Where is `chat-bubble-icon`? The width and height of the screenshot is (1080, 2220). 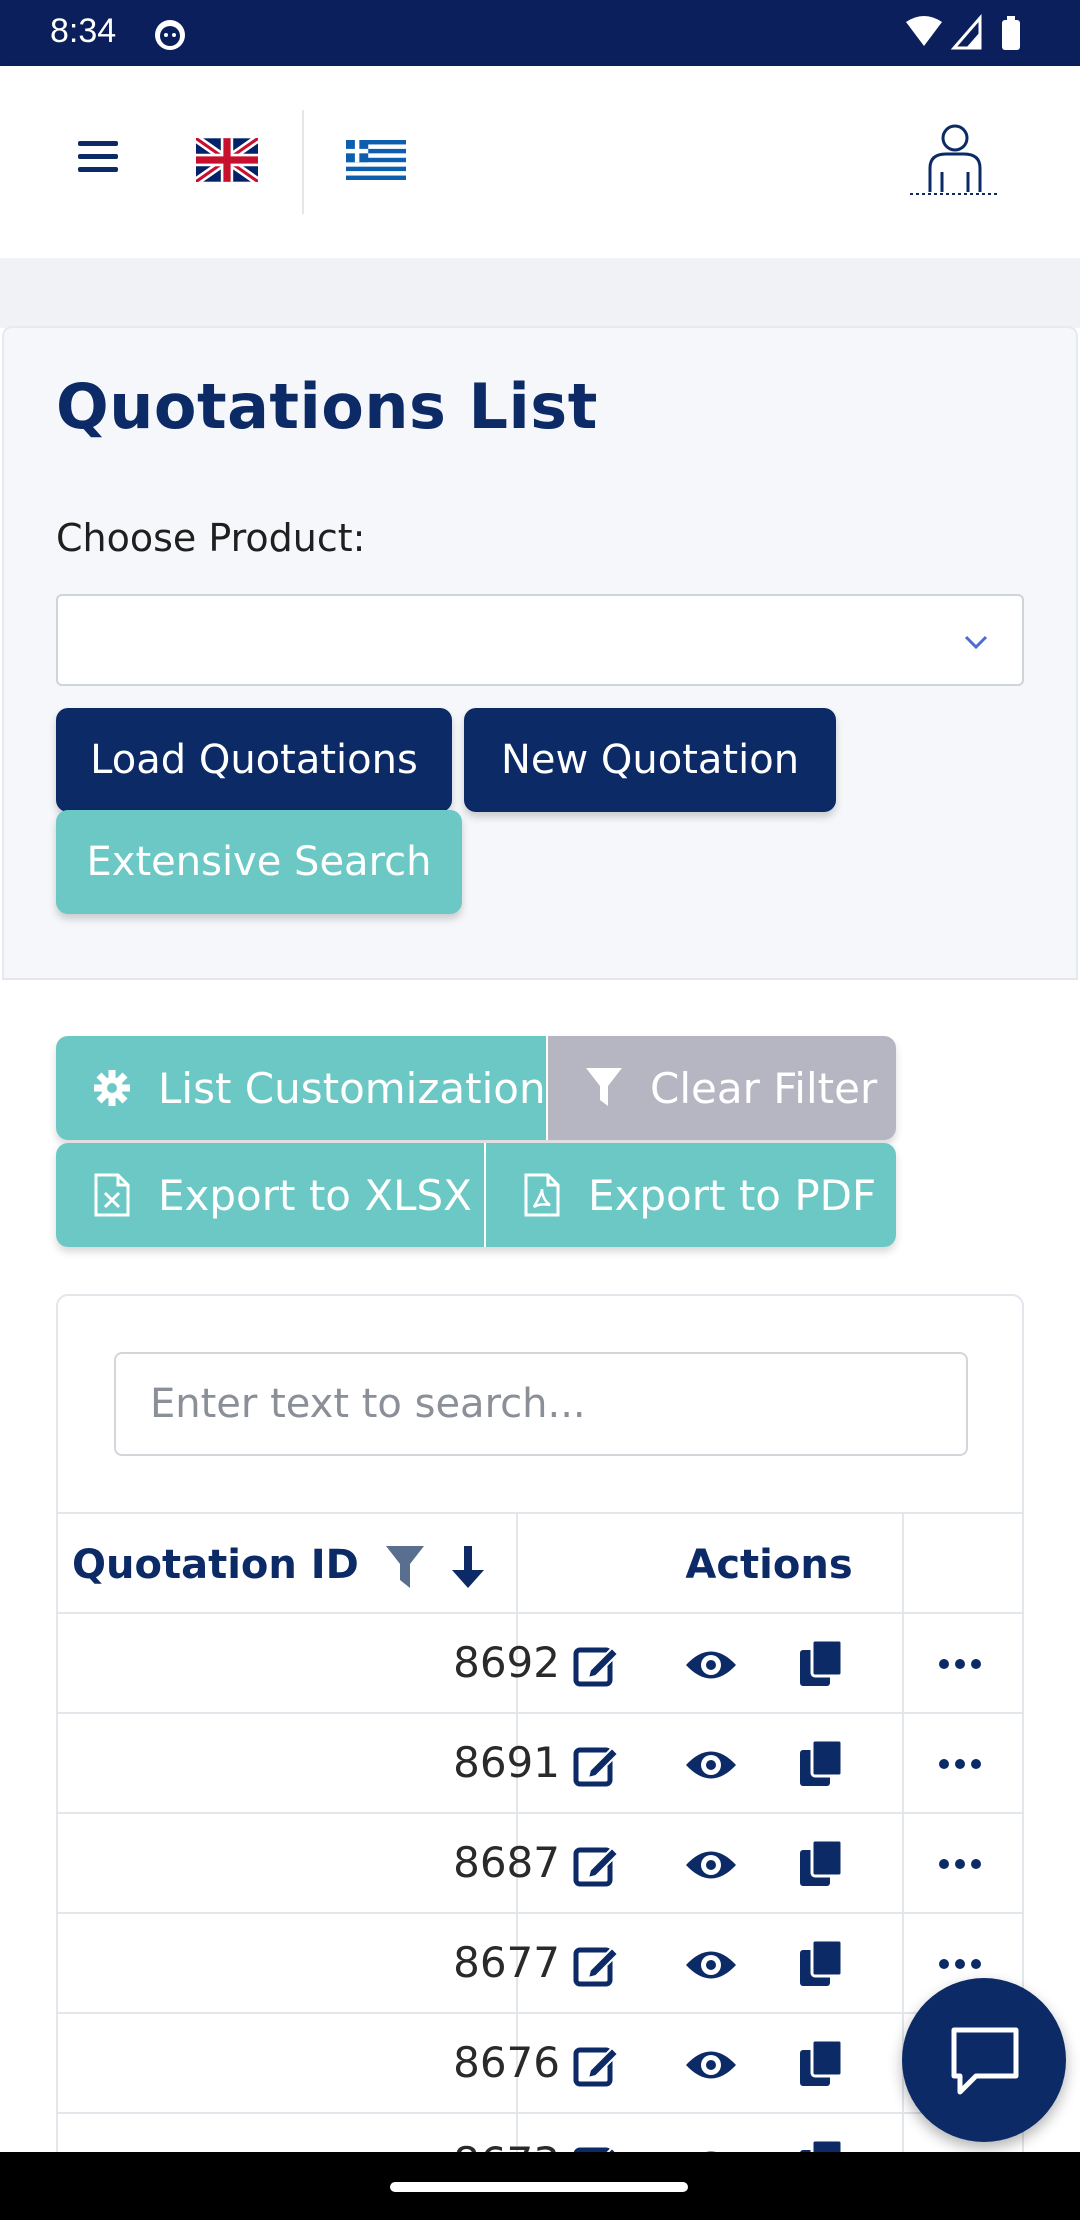
chat-bubble-icon is located at coordinates (985, 2061).